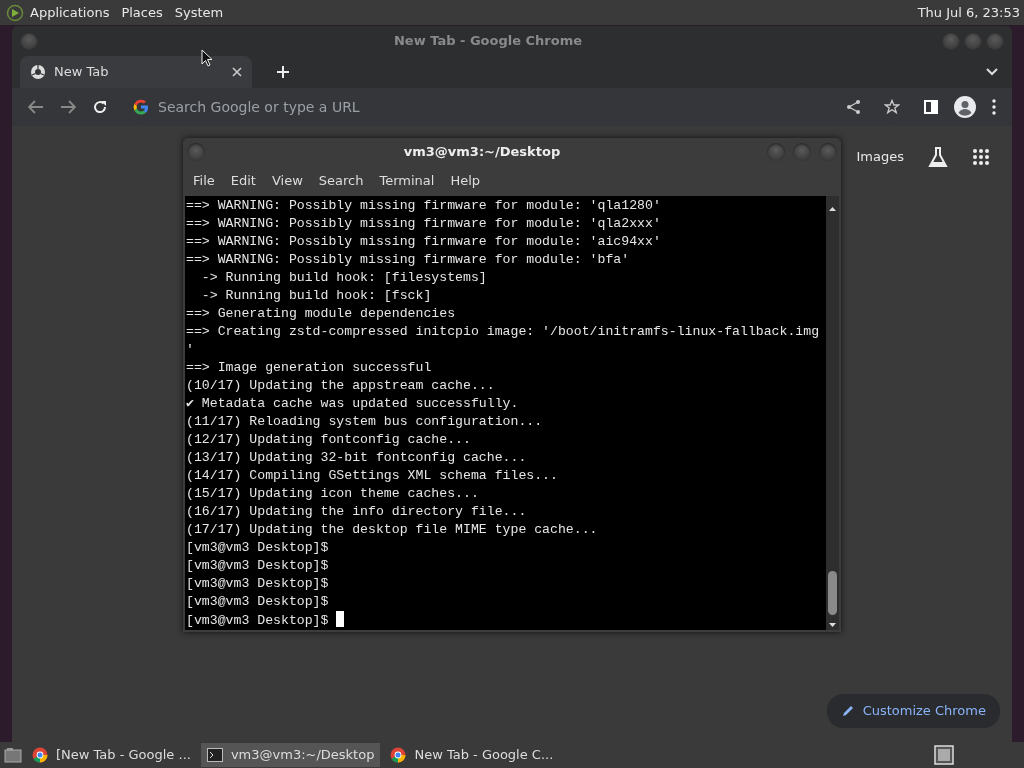 The image size is (1024, 768). Describe the element at coordinates (316, 295) in the screenshot. I see `terminal-line: -> Running build hook: [fsck]` at that location.